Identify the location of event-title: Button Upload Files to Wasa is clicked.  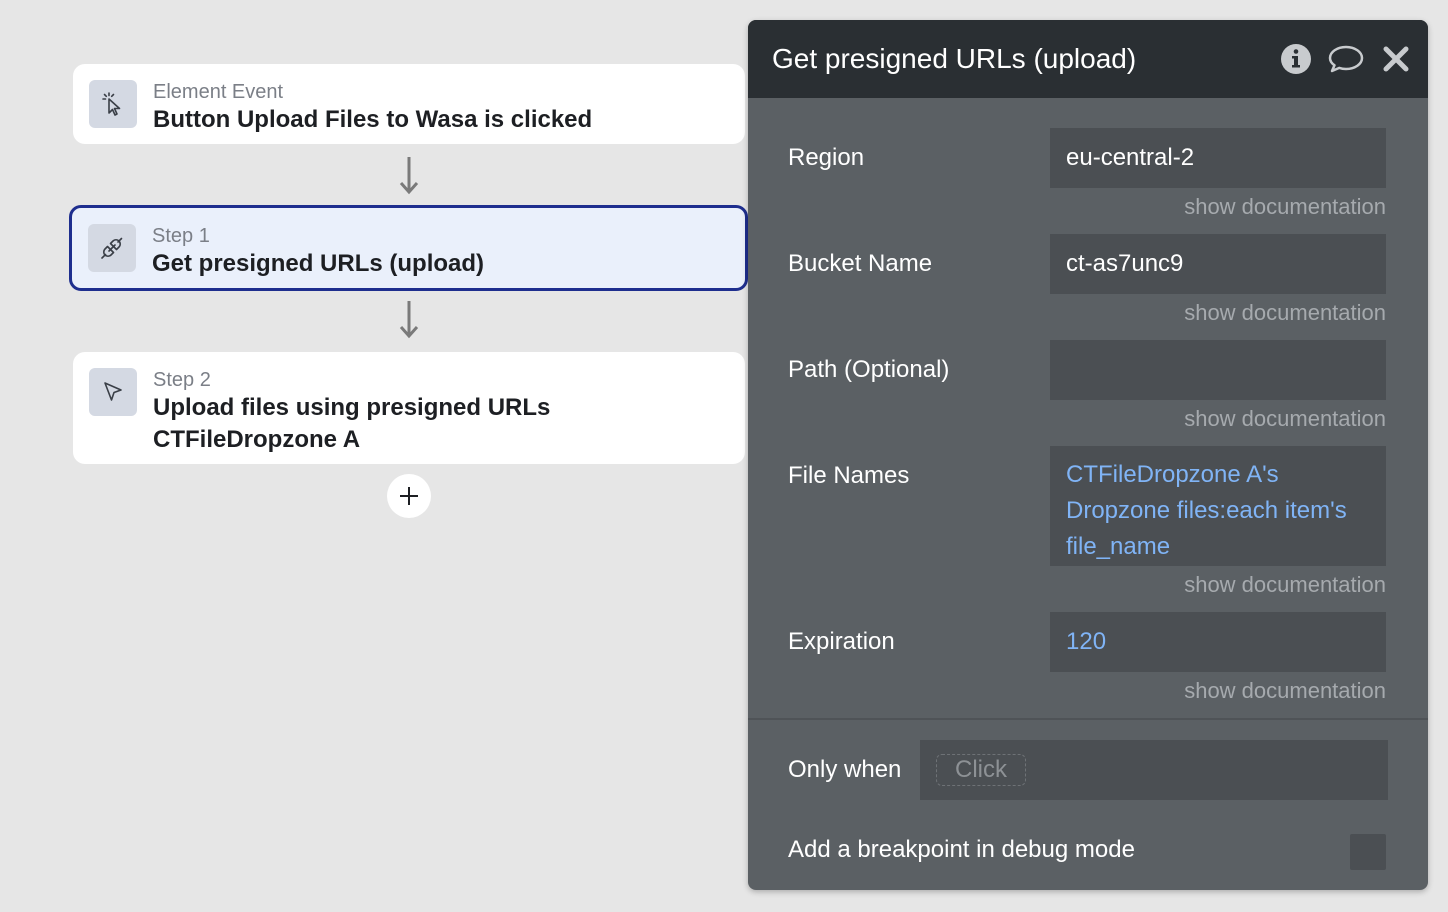
(373, 119).